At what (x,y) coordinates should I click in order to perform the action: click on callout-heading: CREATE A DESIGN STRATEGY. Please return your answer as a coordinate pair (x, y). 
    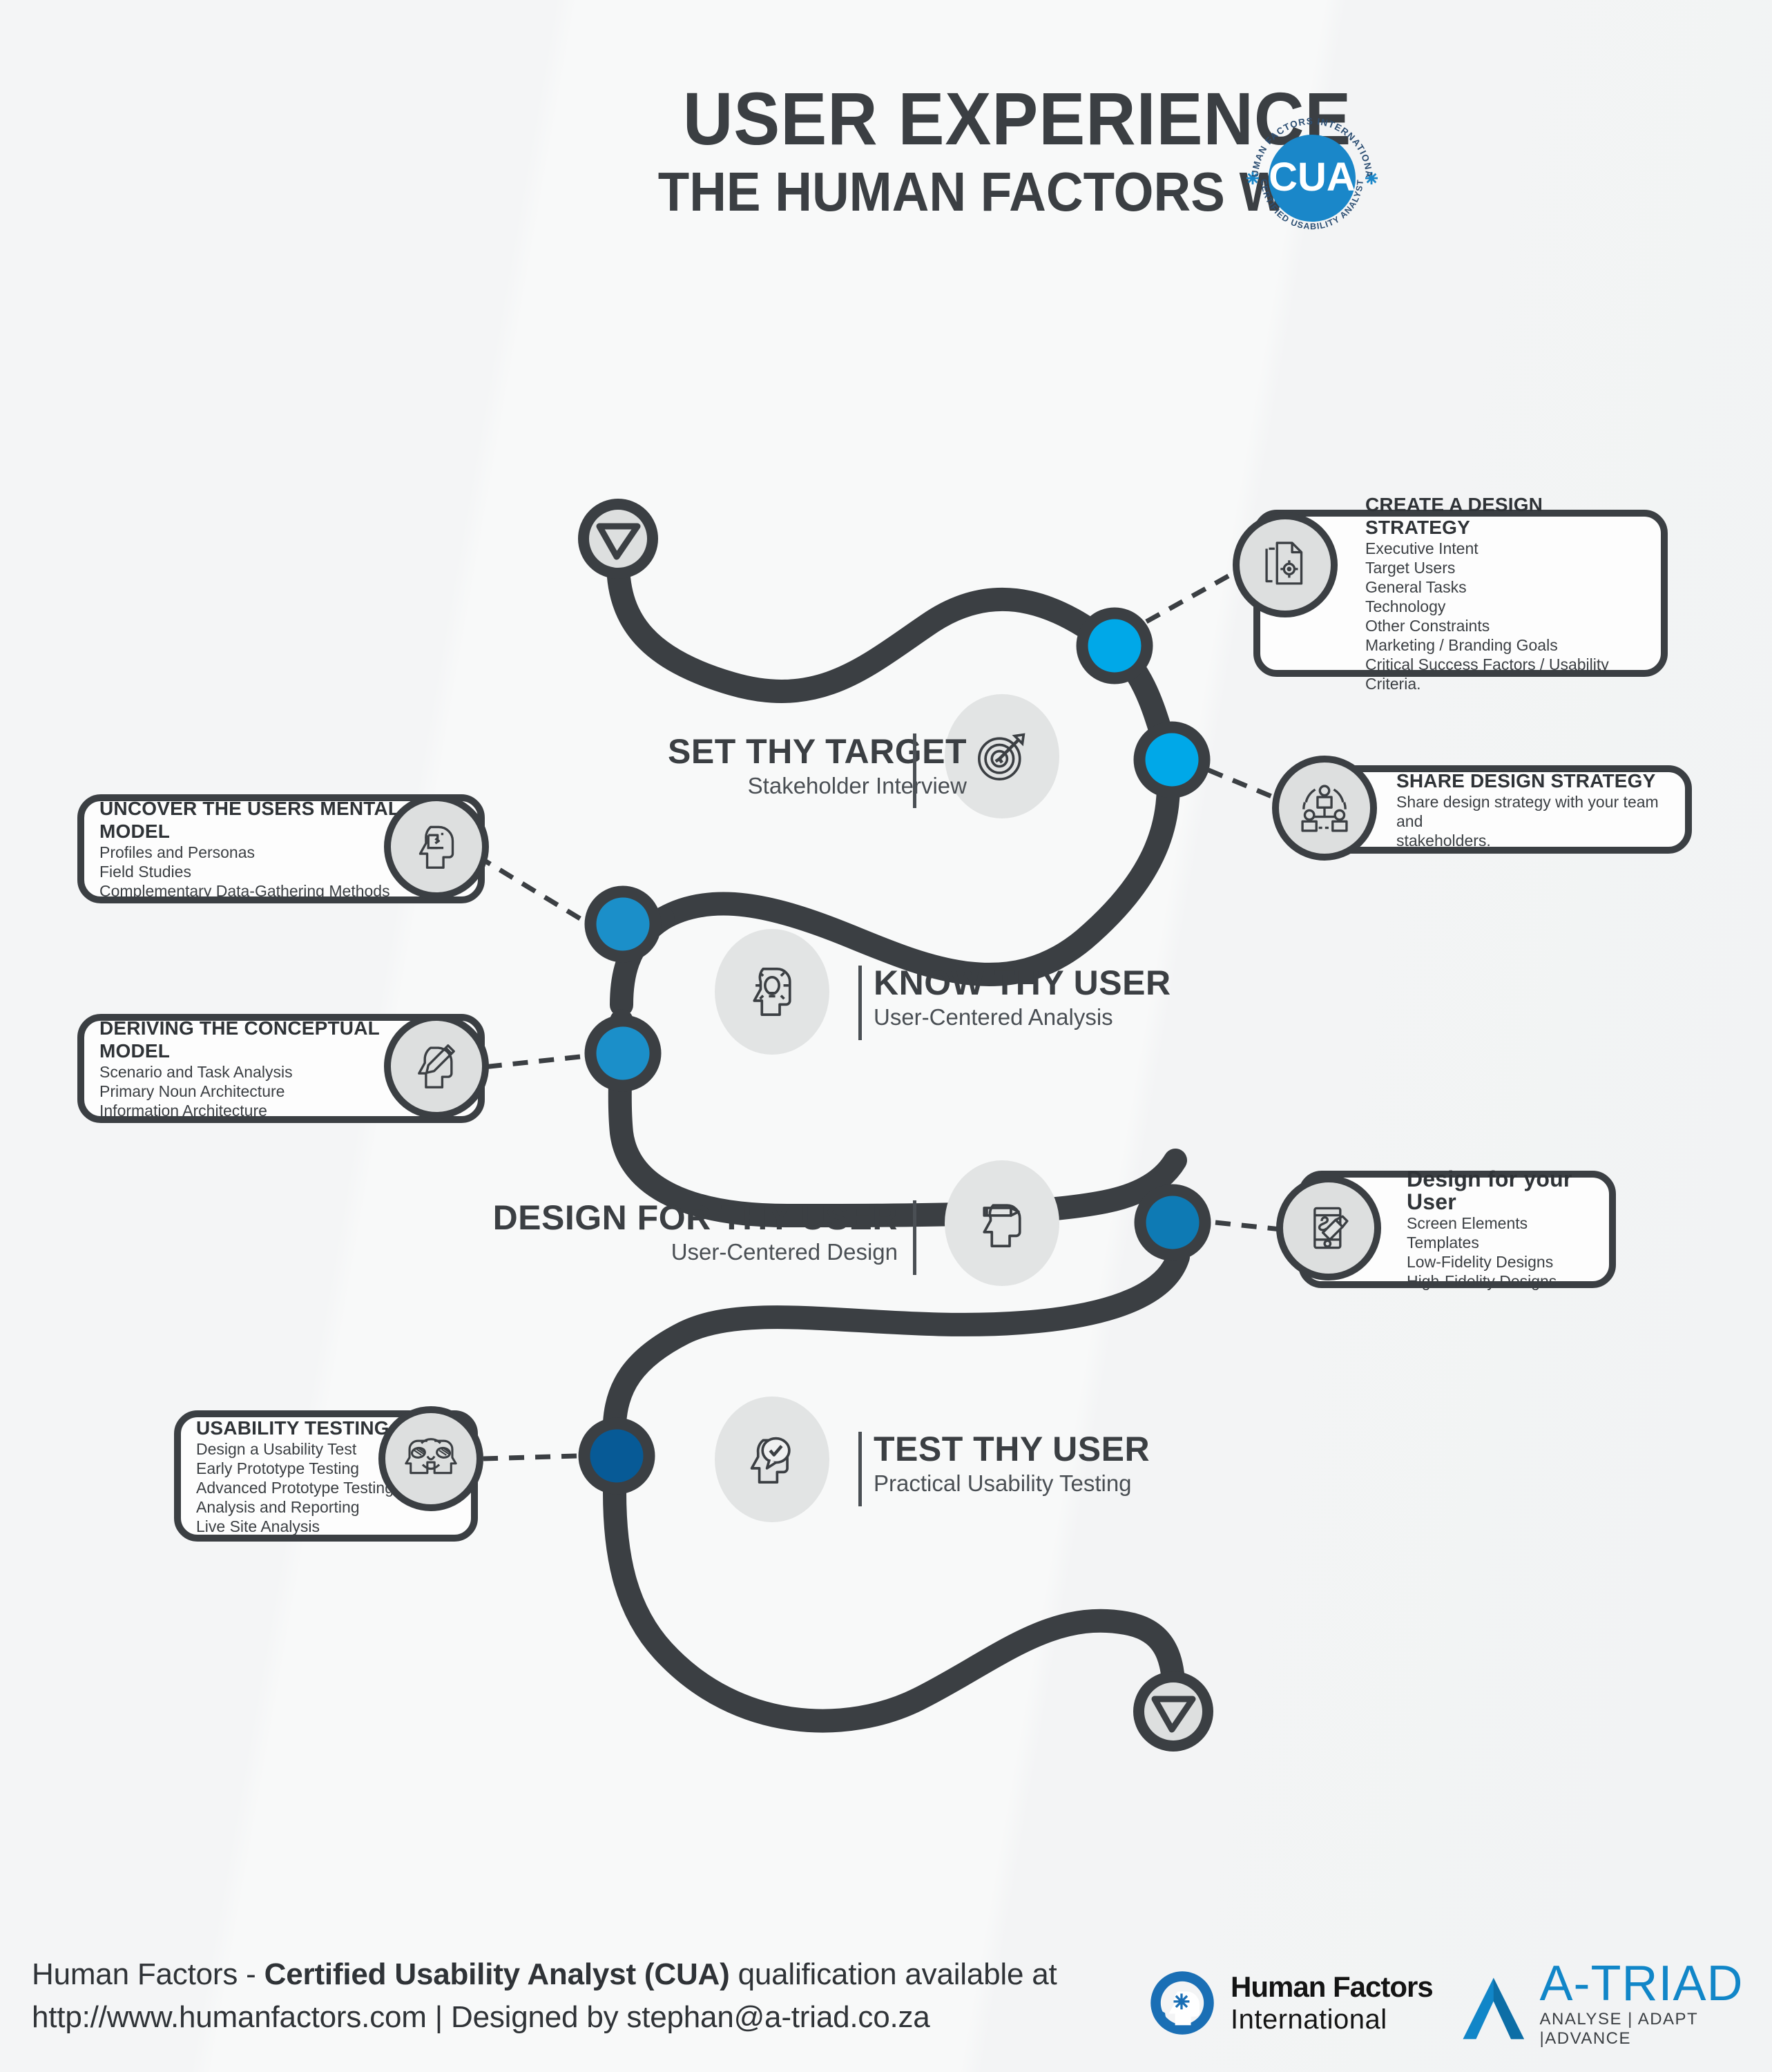
    Looking at the image, I should click on (1454, 516).